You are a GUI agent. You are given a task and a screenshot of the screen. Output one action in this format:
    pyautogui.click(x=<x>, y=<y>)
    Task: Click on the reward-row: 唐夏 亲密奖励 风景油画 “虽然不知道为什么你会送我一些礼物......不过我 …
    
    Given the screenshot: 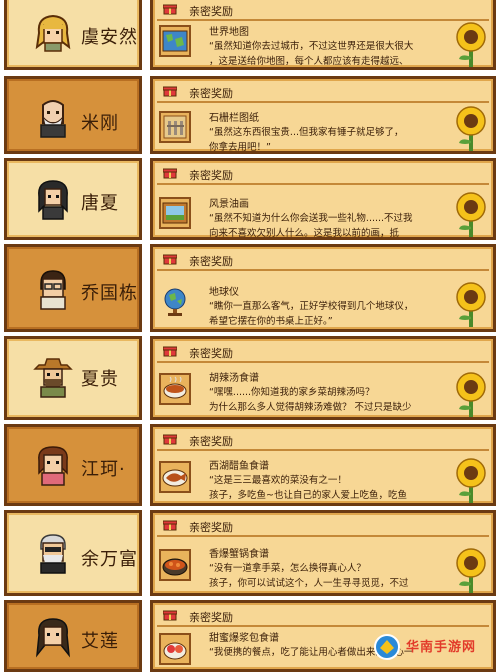 What is the action you would take?
    pyautogui.click(x=250, y=199)
    